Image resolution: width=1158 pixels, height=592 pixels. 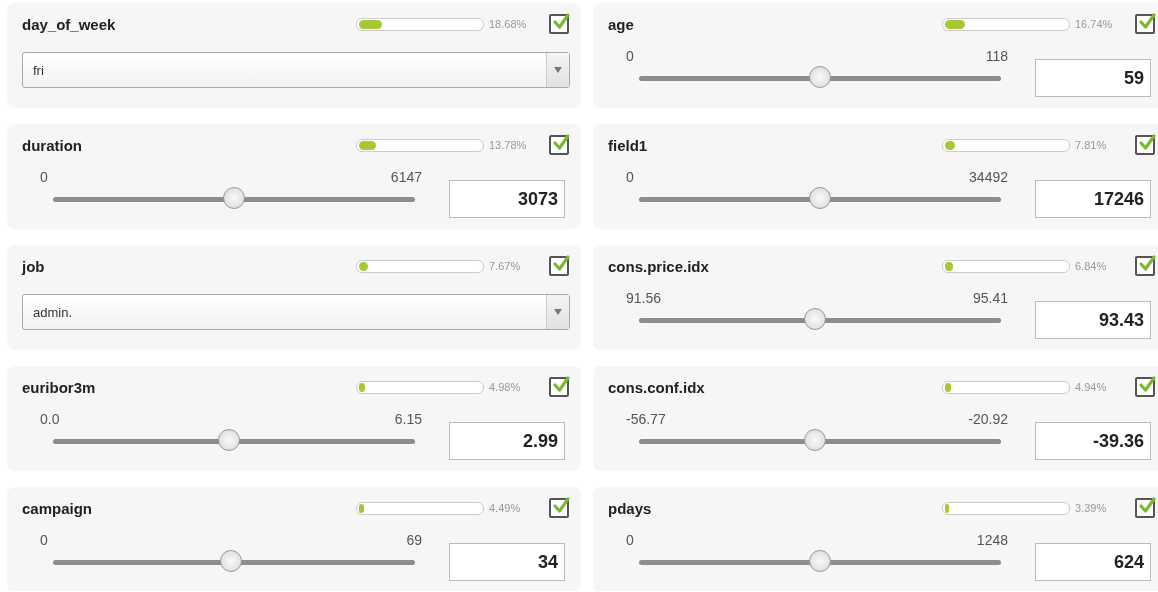 I want to click on feature-name: age, so click(x=621, y=24).